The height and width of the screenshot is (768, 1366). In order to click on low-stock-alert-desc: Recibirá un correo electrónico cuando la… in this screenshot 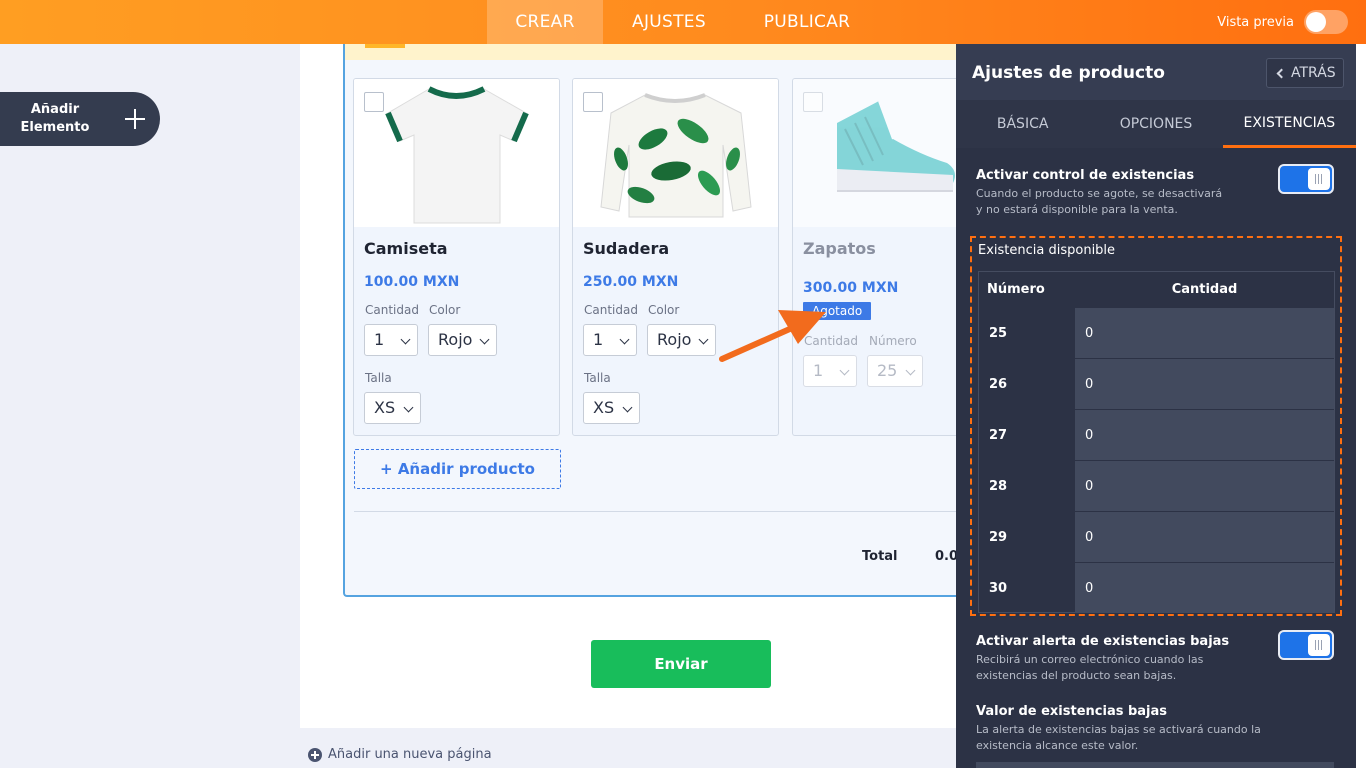, I will do `click(1090, 667)`.